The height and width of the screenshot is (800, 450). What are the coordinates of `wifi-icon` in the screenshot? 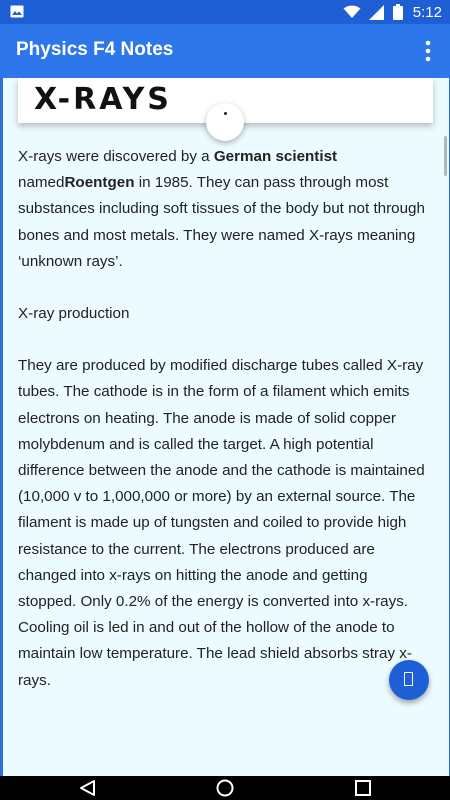 It's located at (352, 11).